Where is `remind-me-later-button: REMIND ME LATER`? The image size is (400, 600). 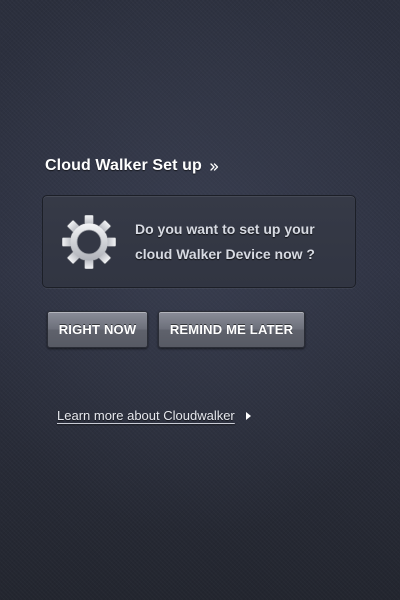 remind-me-later-button: REMIND ME LATER is located at coordinates (231, 329).